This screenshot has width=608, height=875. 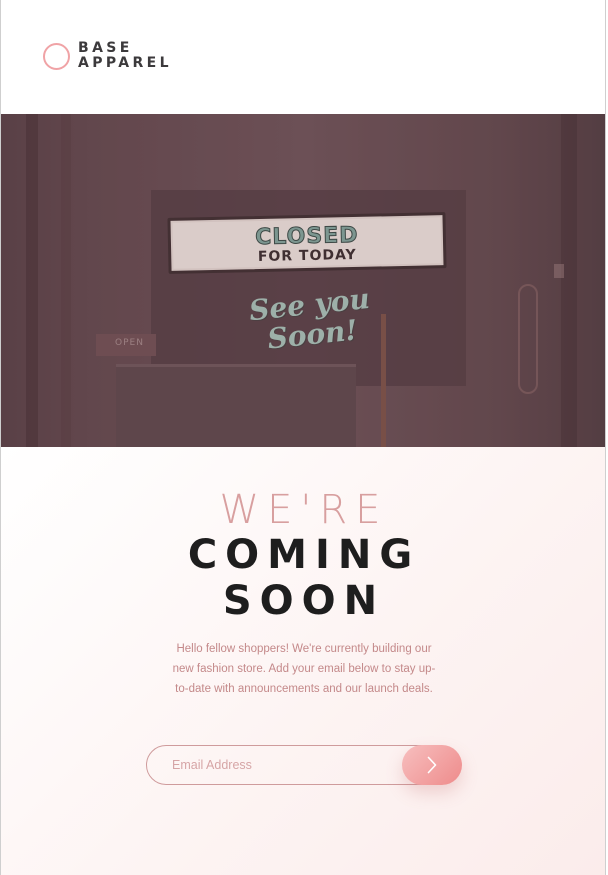 I want to click on logo-line-1: BASE, so click(x=105, y=48).